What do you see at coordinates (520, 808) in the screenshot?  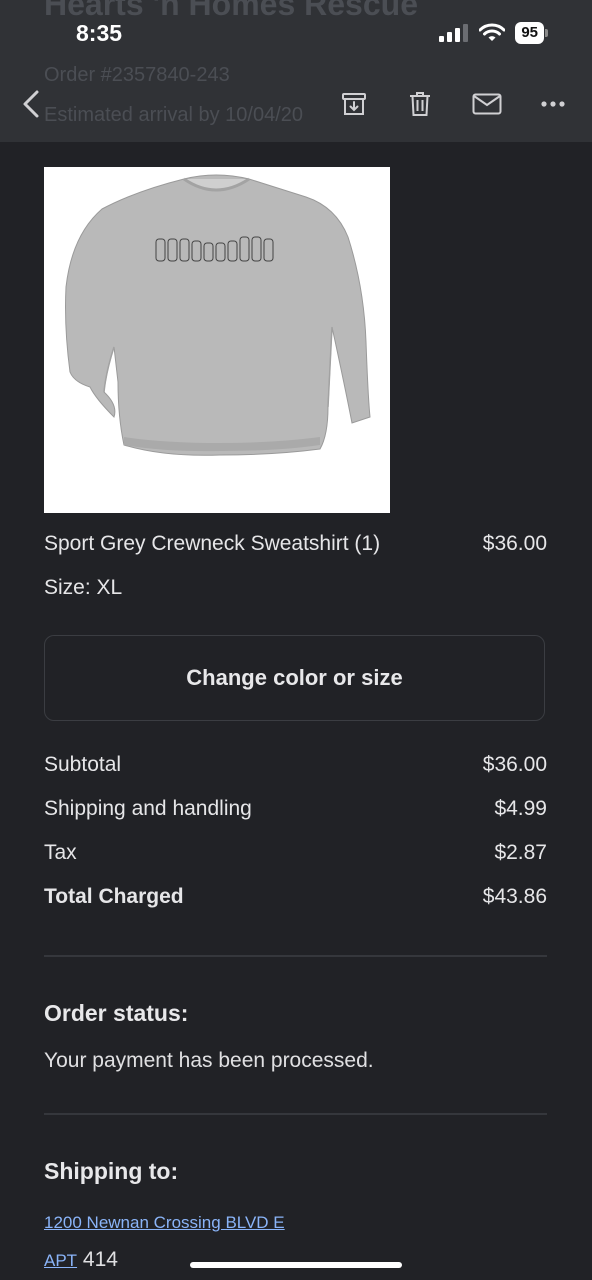 I see `shipping-value: $4.99` at bounding box center [520, 808].